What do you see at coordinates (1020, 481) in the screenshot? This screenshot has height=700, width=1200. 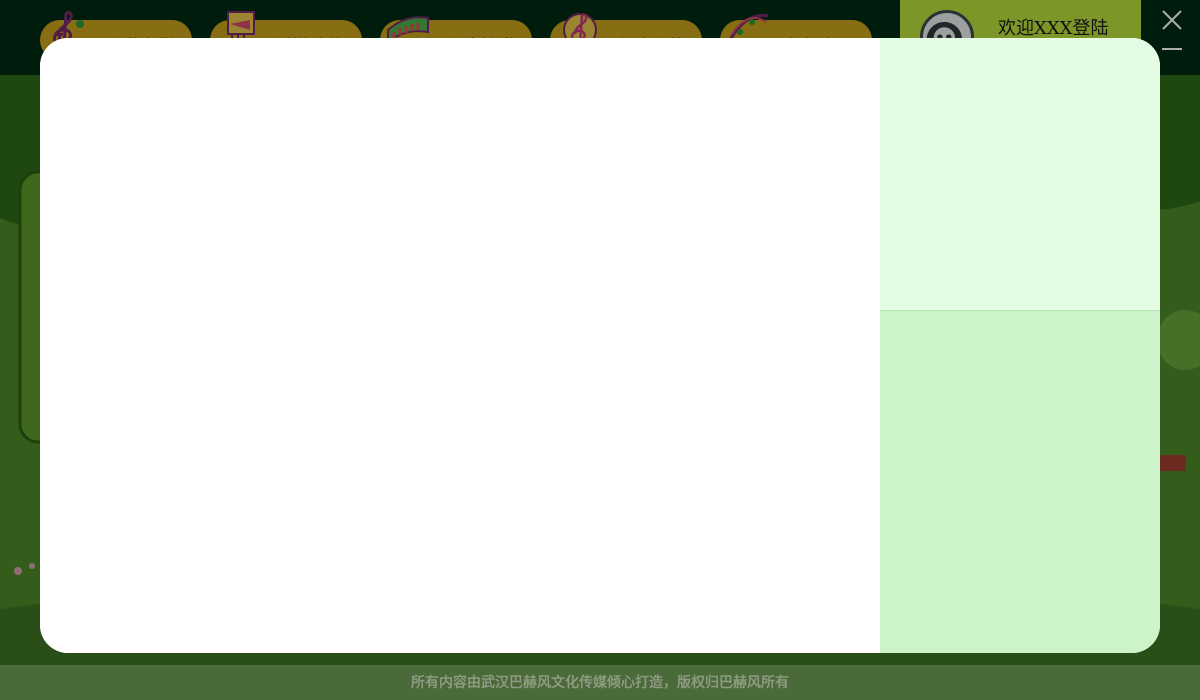 I see `modal-side-panel-bottom` at bounding box center [1020, 481].